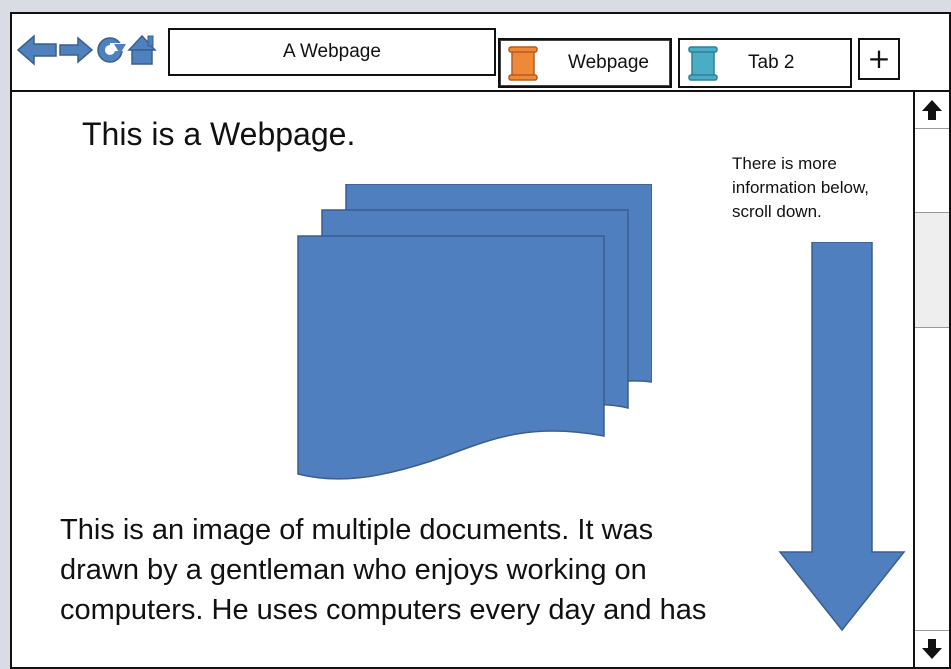 The image size is (951, 669). What do you see at coordinates (931, 379) in the screenshot?
I see `vertical-scrollbar` at bounding box center [931, 379].